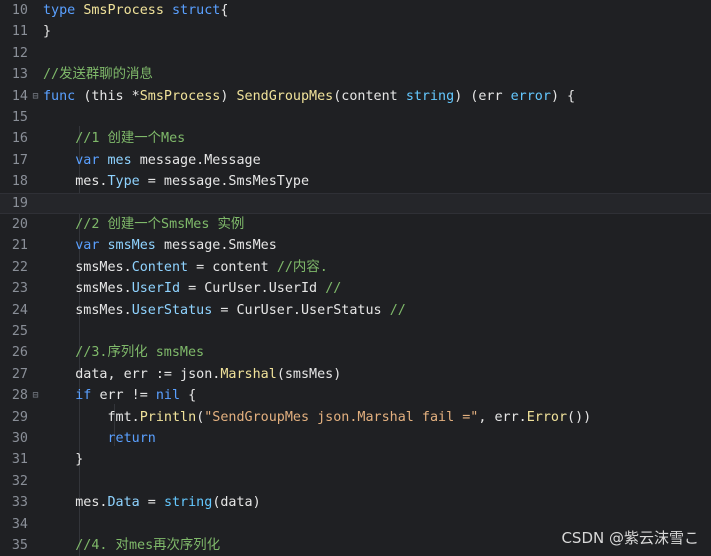 The width and height of the screenshot is (711, 556). I want to click on code-token: = message.SmsMesType, so click(224, 182).